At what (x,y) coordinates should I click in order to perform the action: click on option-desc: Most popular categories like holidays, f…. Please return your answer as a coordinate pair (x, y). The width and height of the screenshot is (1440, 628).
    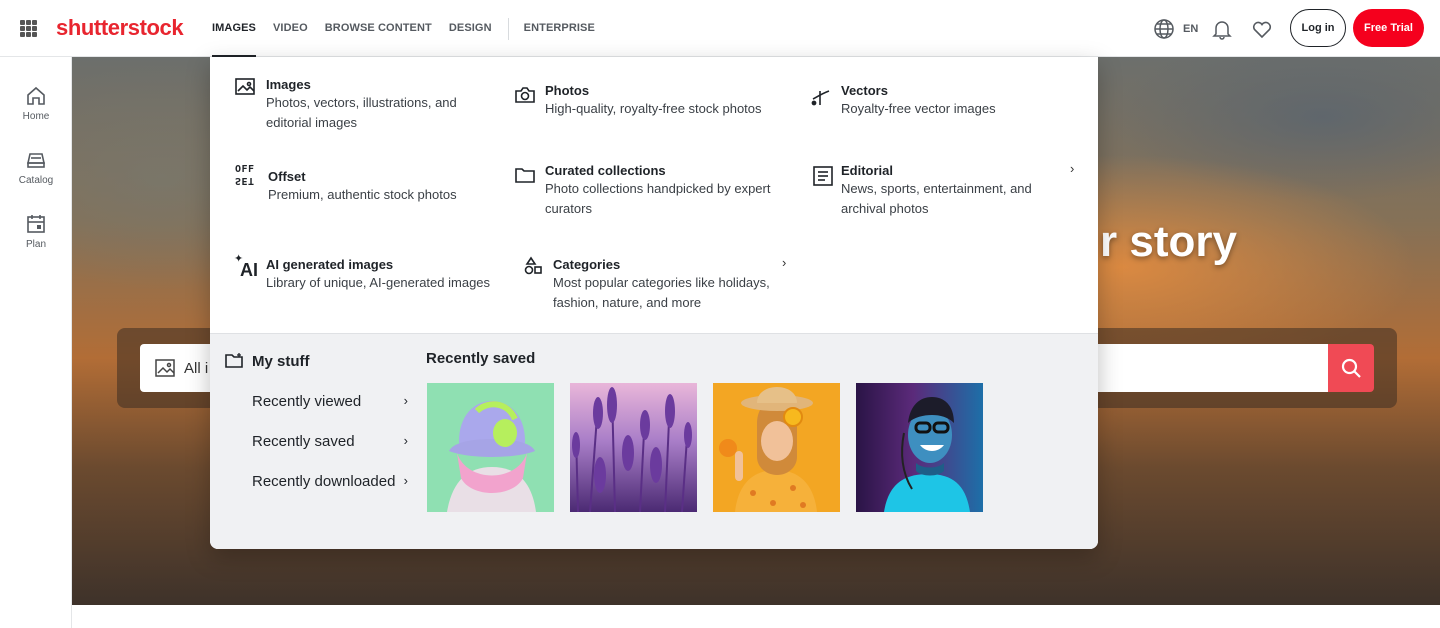
    Looking at the image, I should click on (661, 292).